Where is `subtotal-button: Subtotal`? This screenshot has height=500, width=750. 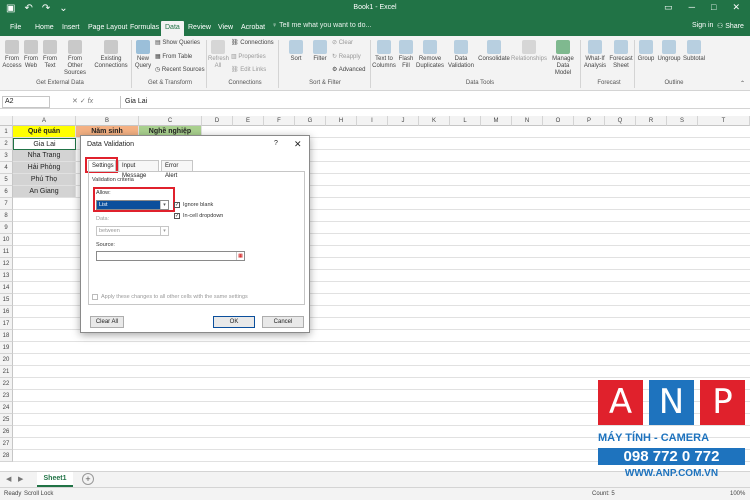
subtotal-button: Subtotal is located at coordinates (694, 51).